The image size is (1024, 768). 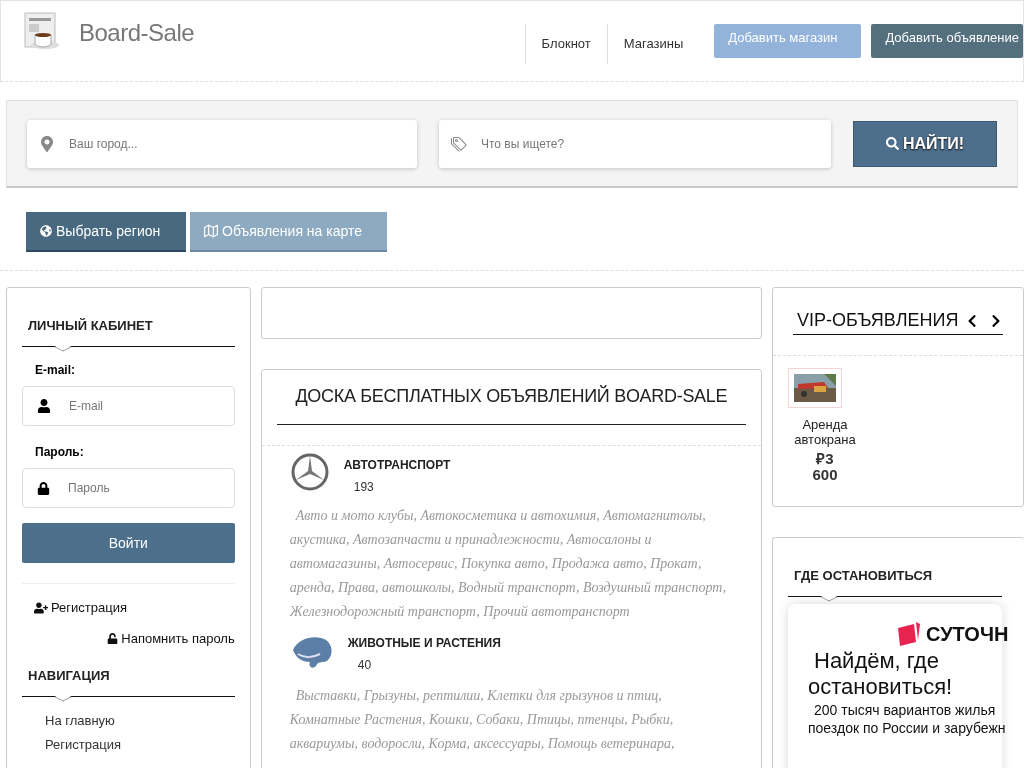 What do you see at coordinates (47, 143) in the screenshot?
I see `map-pin-icon` at bounding box center [47, 143].